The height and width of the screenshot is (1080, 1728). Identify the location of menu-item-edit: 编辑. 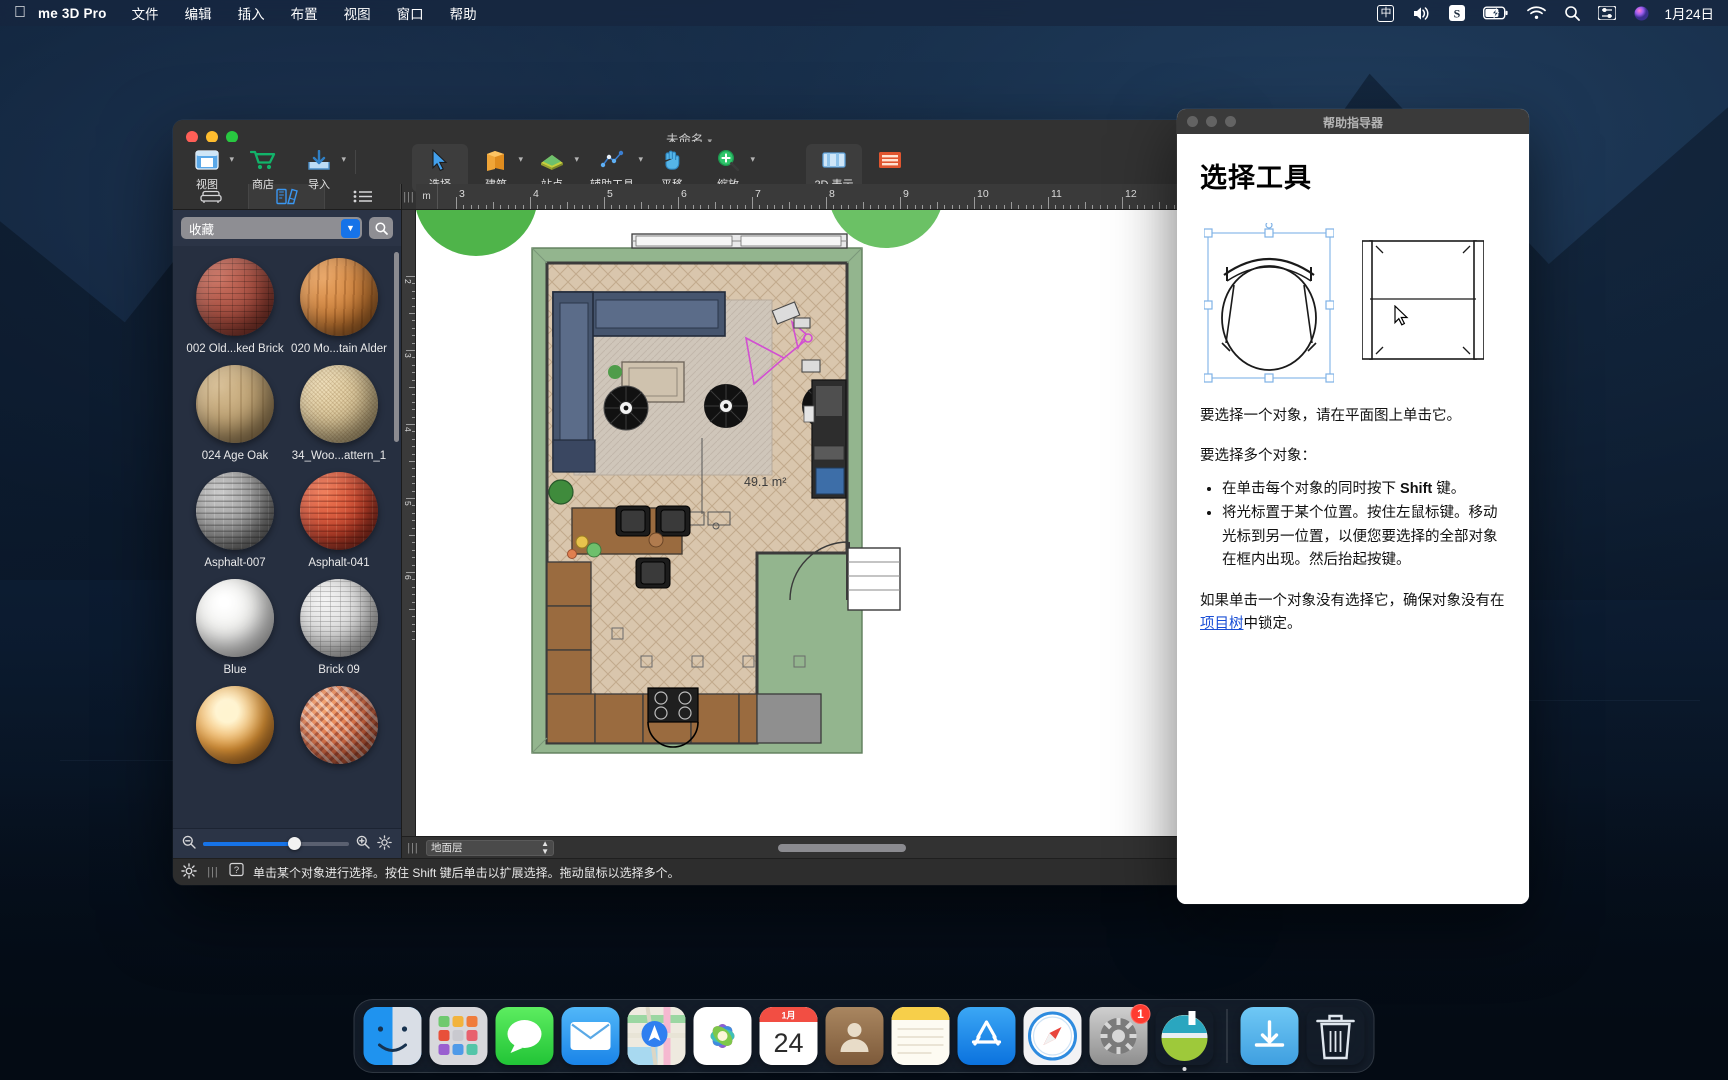
(198, 13).